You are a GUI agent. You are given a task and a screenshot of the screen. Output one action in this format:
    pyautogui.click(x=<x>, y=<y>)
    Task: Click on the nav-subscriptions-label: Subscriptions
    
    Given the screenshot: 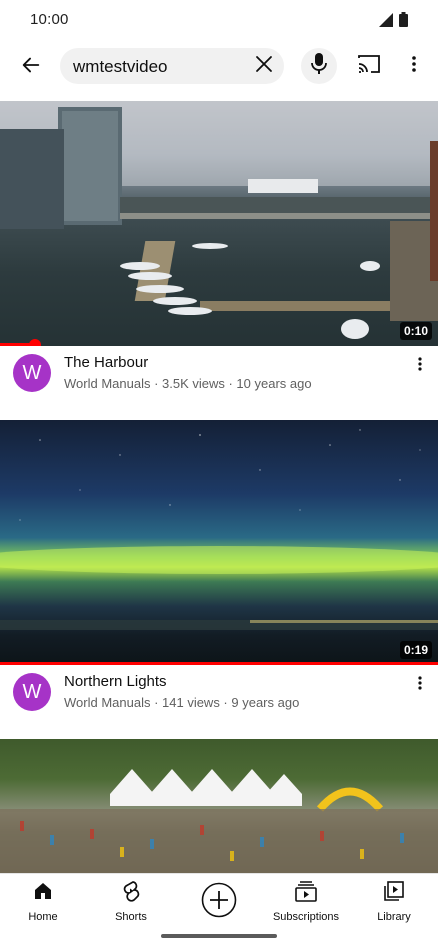 What is the action you would take?
    pyautogui.click(x=306, y=917)
    